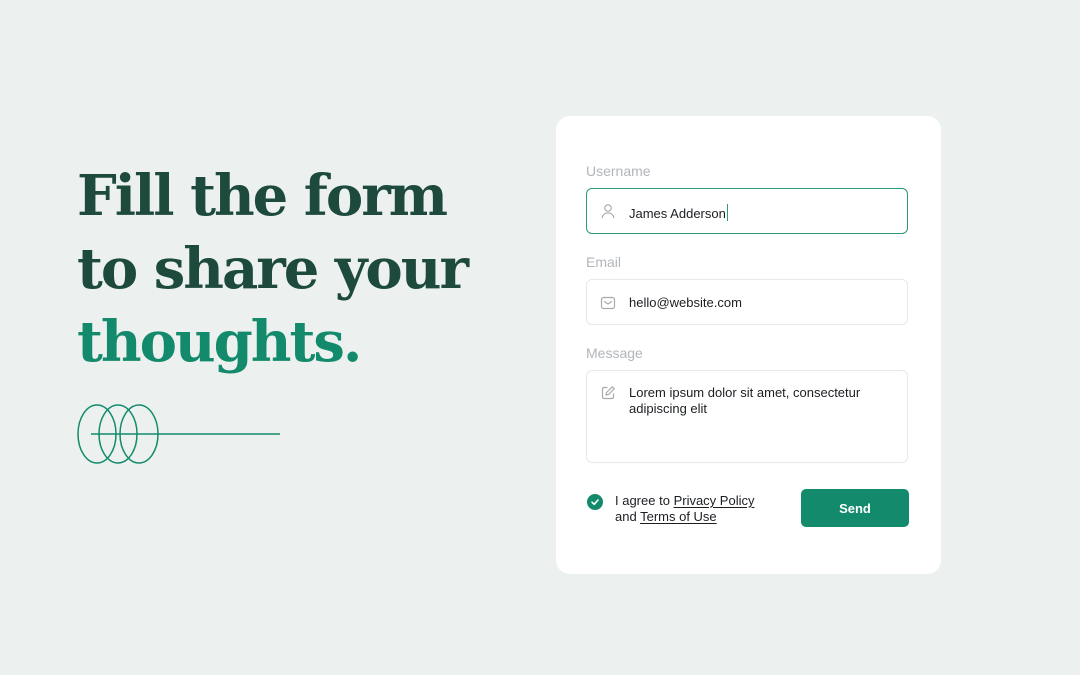 The width and height of the screenshot is (1080, 675). Describe the element at coordinates (727, 212) in the screenshot. I see `text-caret` at that location.